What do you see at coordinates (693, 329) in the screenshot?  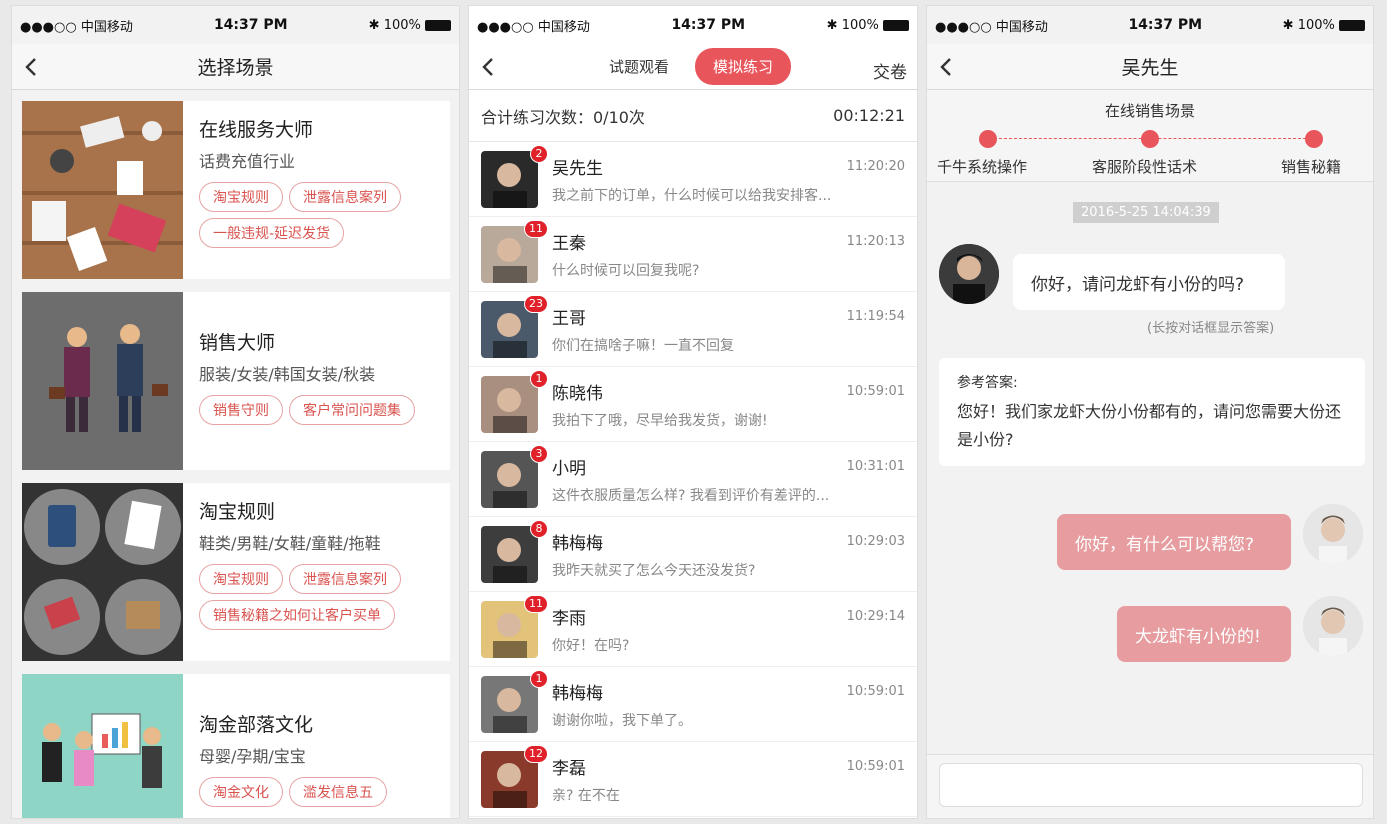 I see `contact-item: 23 王哥 11:19:54 你们在搞啥子嘛！一直不回复` at bounding box center [693, 329].